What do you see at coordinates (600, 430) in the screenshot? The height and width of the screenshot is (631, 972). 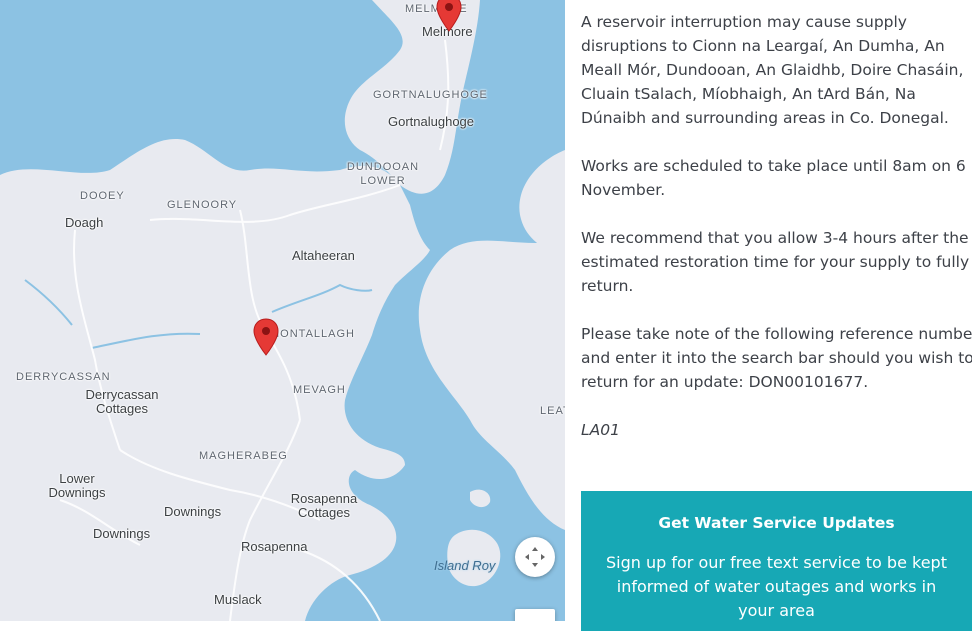 I see `area-code: LA01` at bounding box center [600, 430].